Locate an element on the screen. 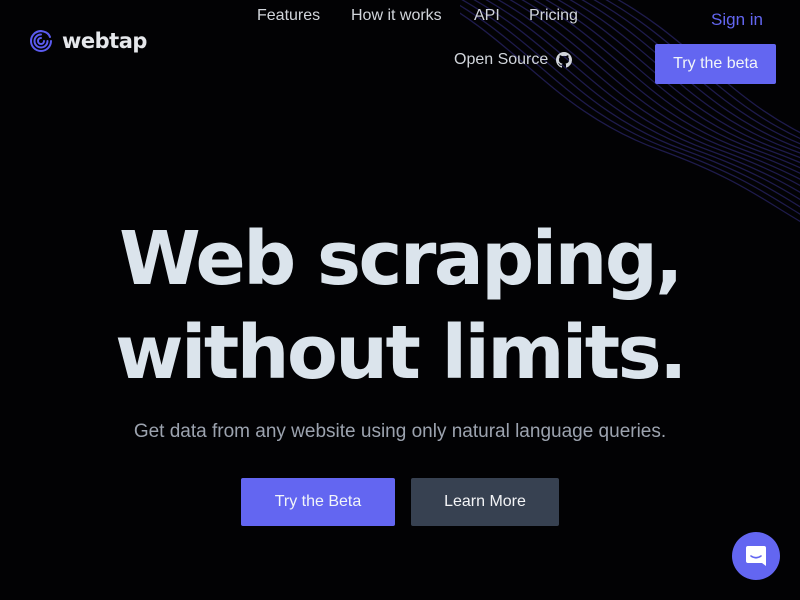  nav-item-pricing: Pricing is located at coordinates (553, 16).